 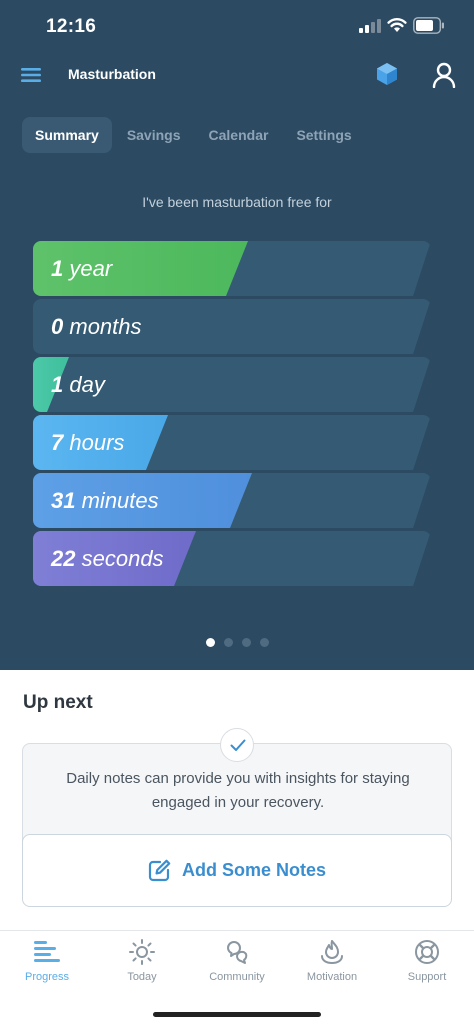 What do you see at coordinates (232, 326) in the screenshot?
I see `counter-months: 0 months` at bounding box center [232, 326].